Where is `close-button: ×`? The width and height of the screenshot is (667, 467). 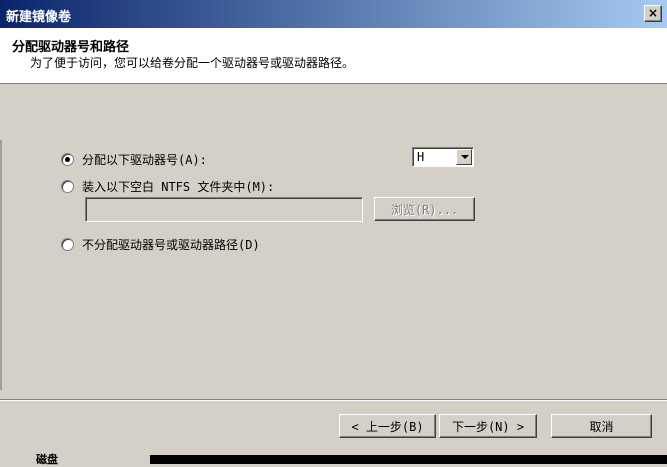 close-button: × is located at coordinates (653, 13).